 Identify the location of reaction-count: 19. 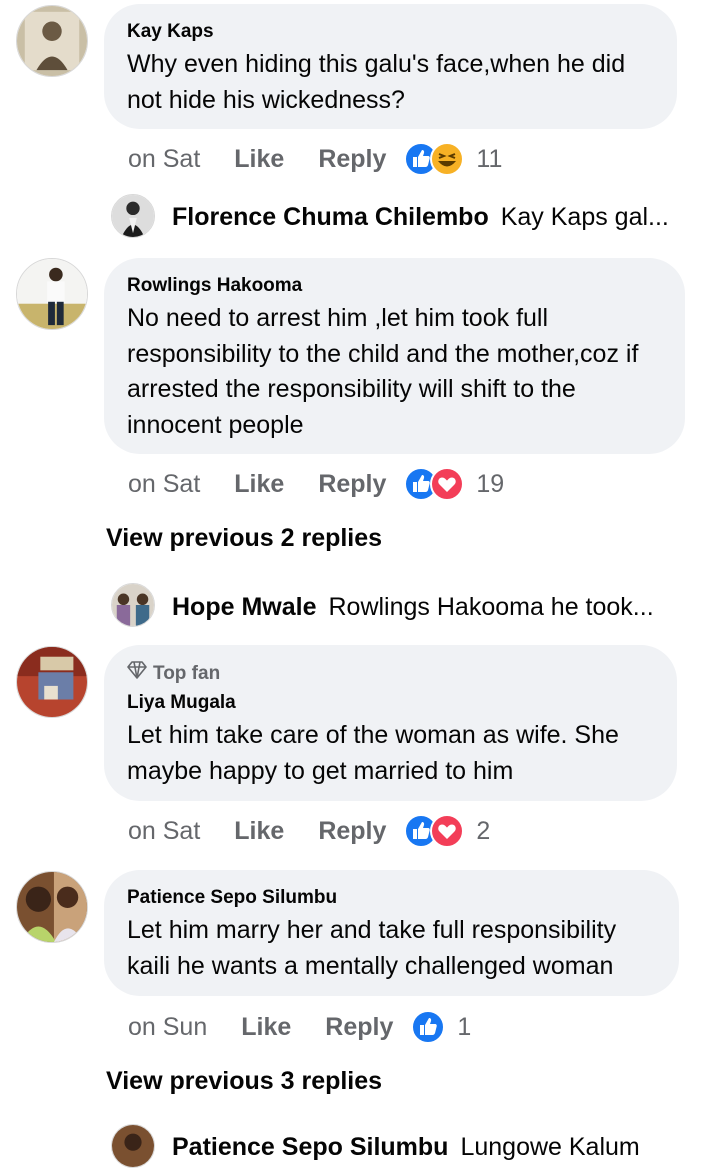
(490, 483).